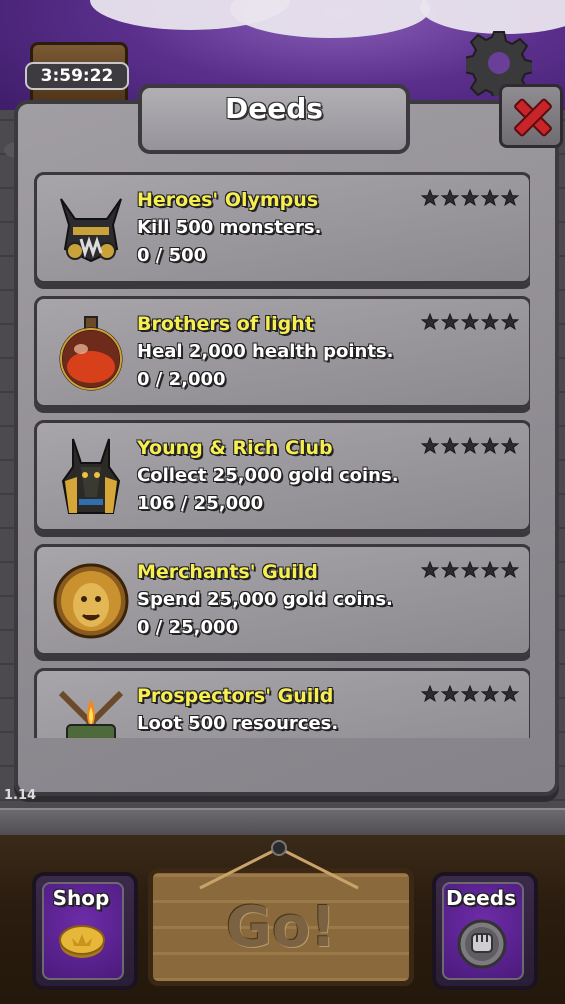 Image resolution: width=565 pixels, height=1004 pixels. What do you see at coordinates (225, 324) in the screenshot?
I see `deed-title: Brothers of light` at bounding box center [225, 324].